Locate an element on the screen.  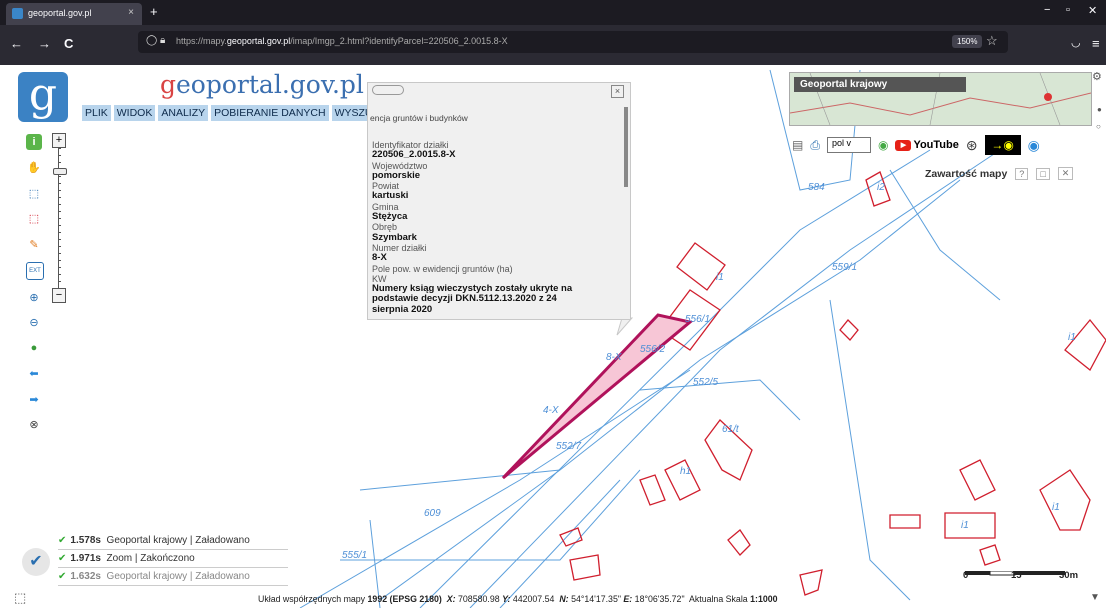
refresh-icon: ◉ is located at coordinates (883, 145).